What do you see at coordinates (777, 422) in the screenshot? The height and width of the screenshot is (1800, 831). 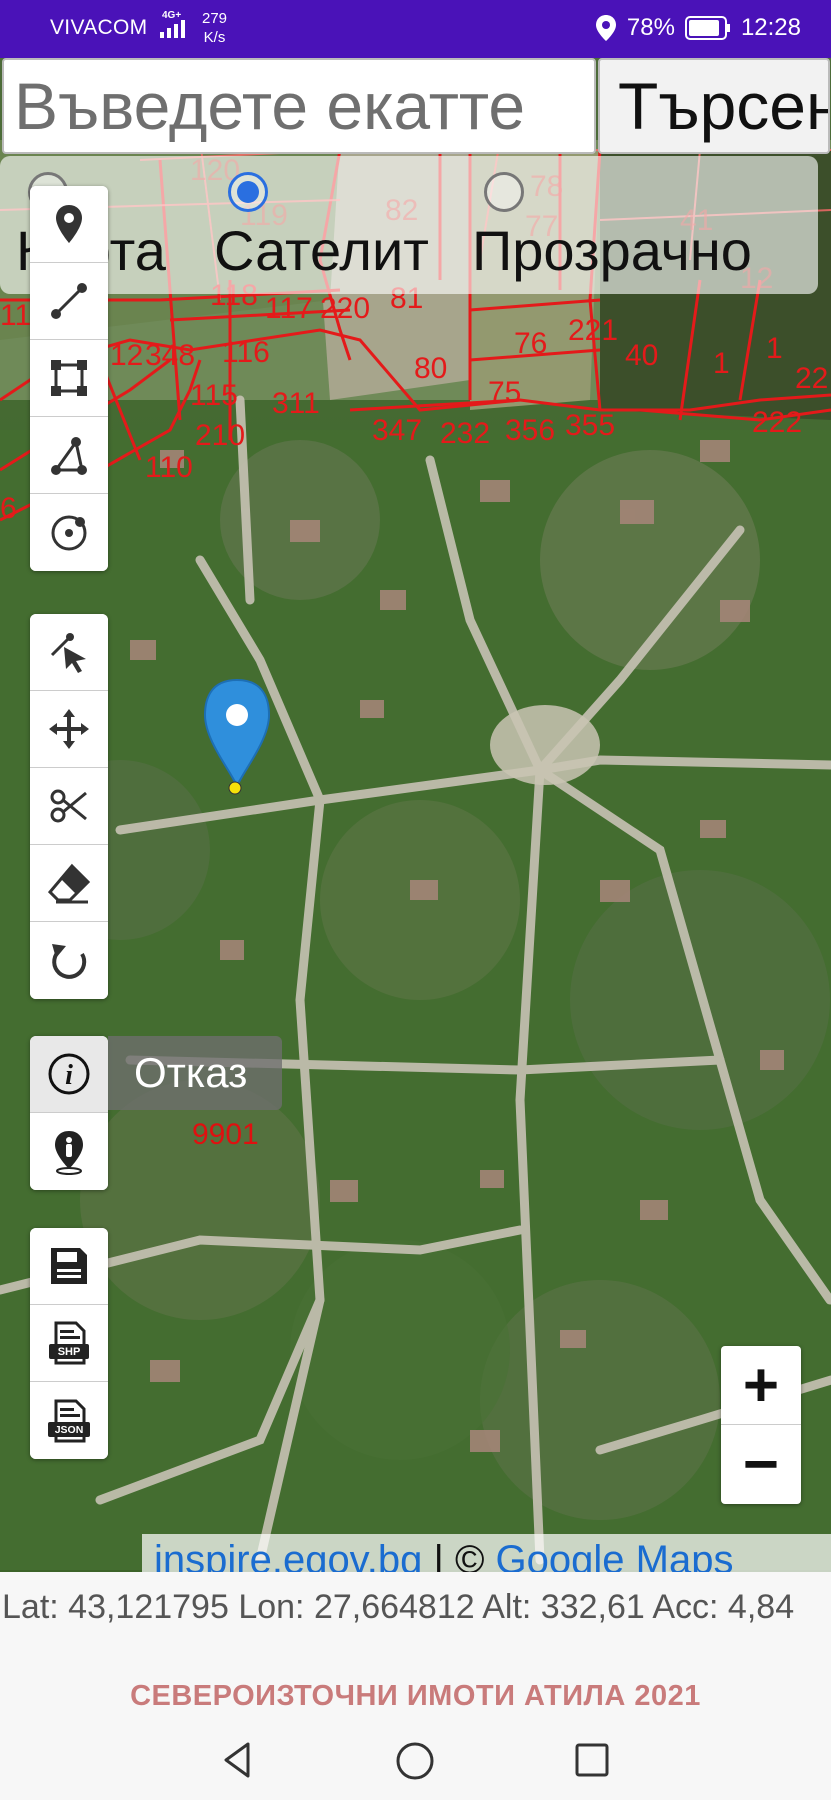 I see `svg-text: 222` at bounding box center [777, 422].